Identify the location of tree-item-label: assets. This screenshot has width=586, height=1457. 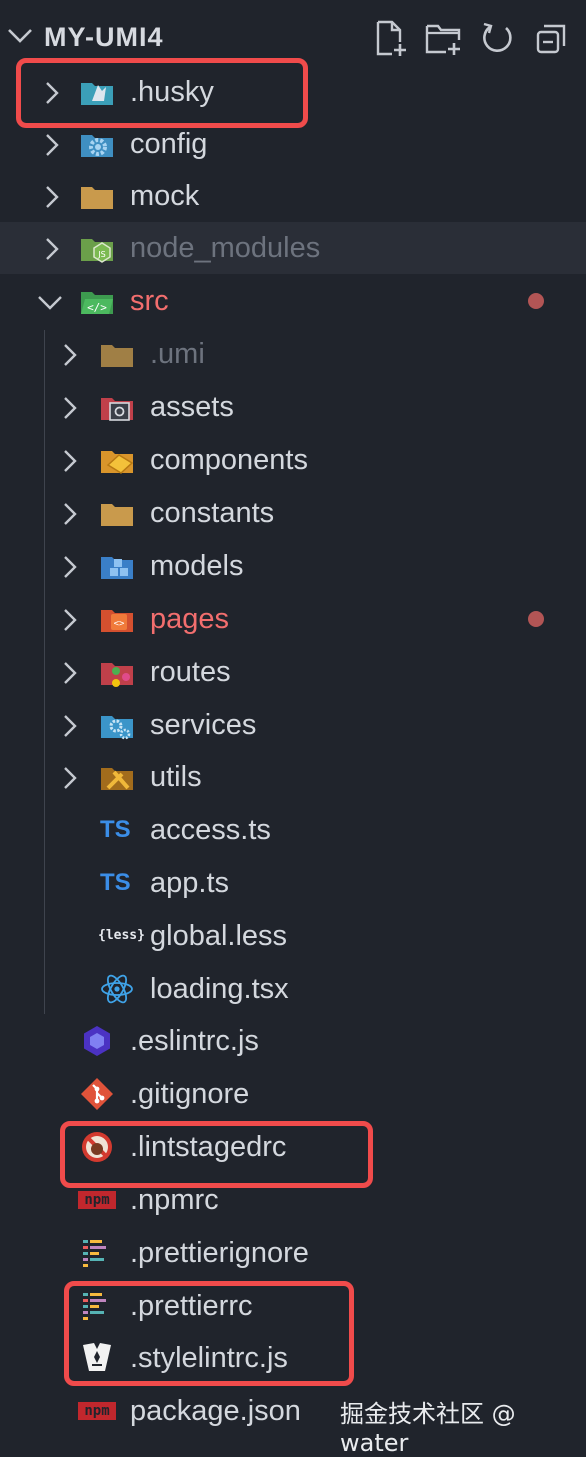
(192, 407).